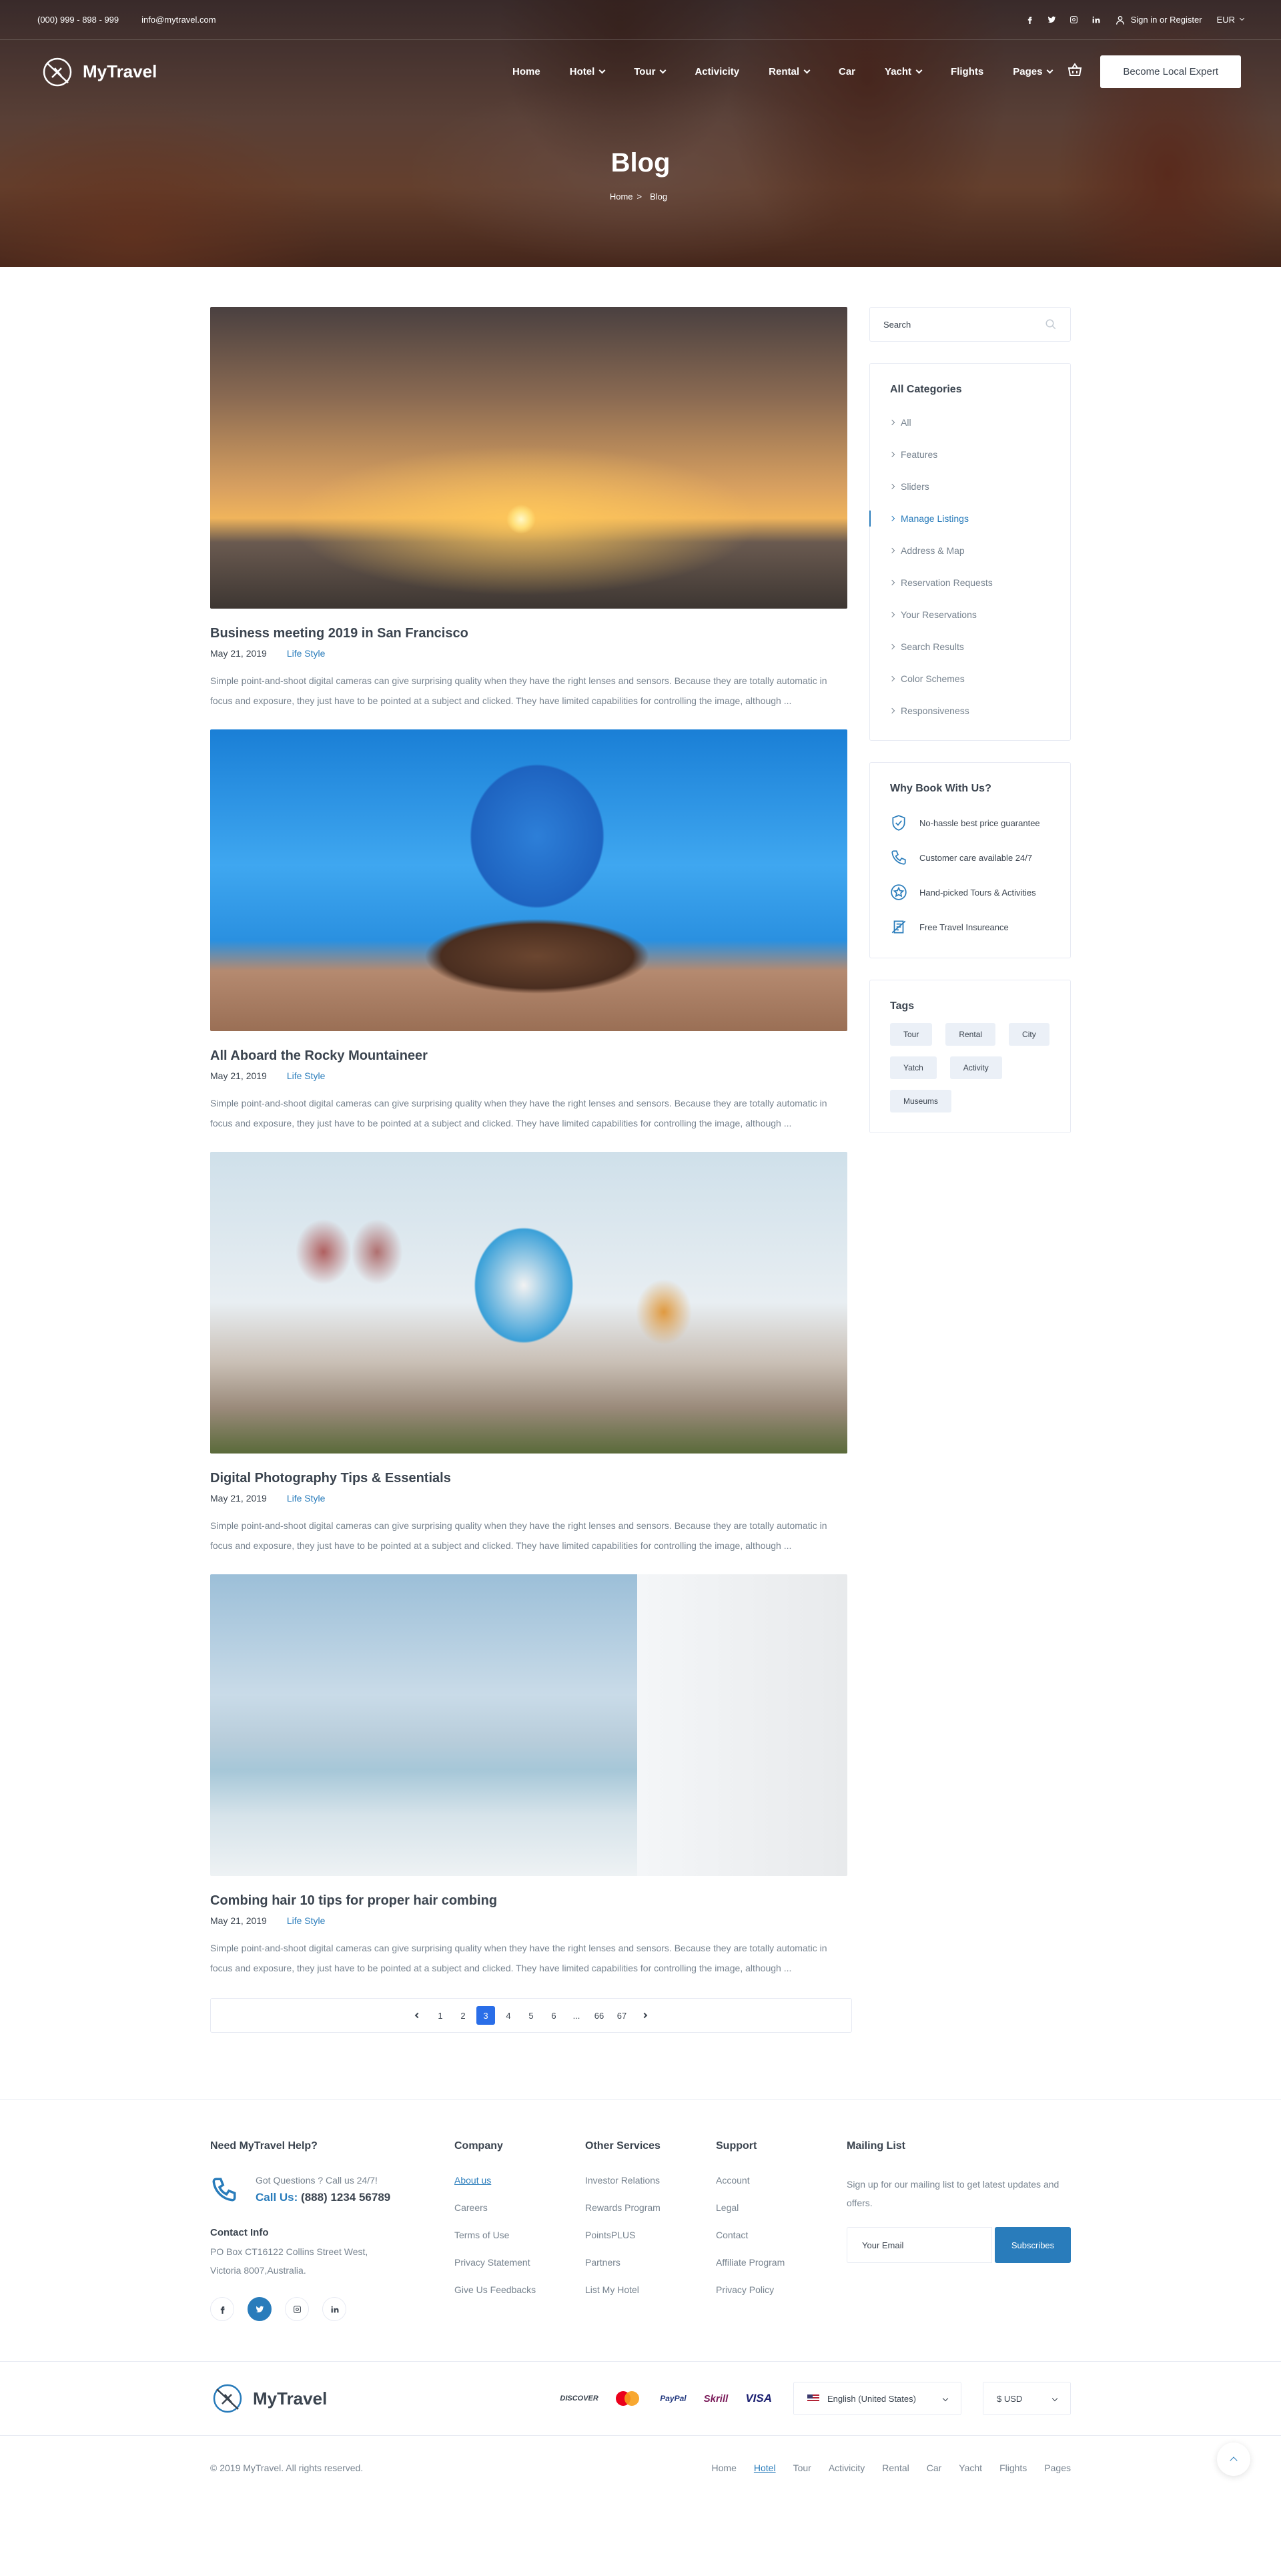  Describe the element at coordinates (179, 20) in the screenshot. I see `email-link: info@mytravel.com` at that location.